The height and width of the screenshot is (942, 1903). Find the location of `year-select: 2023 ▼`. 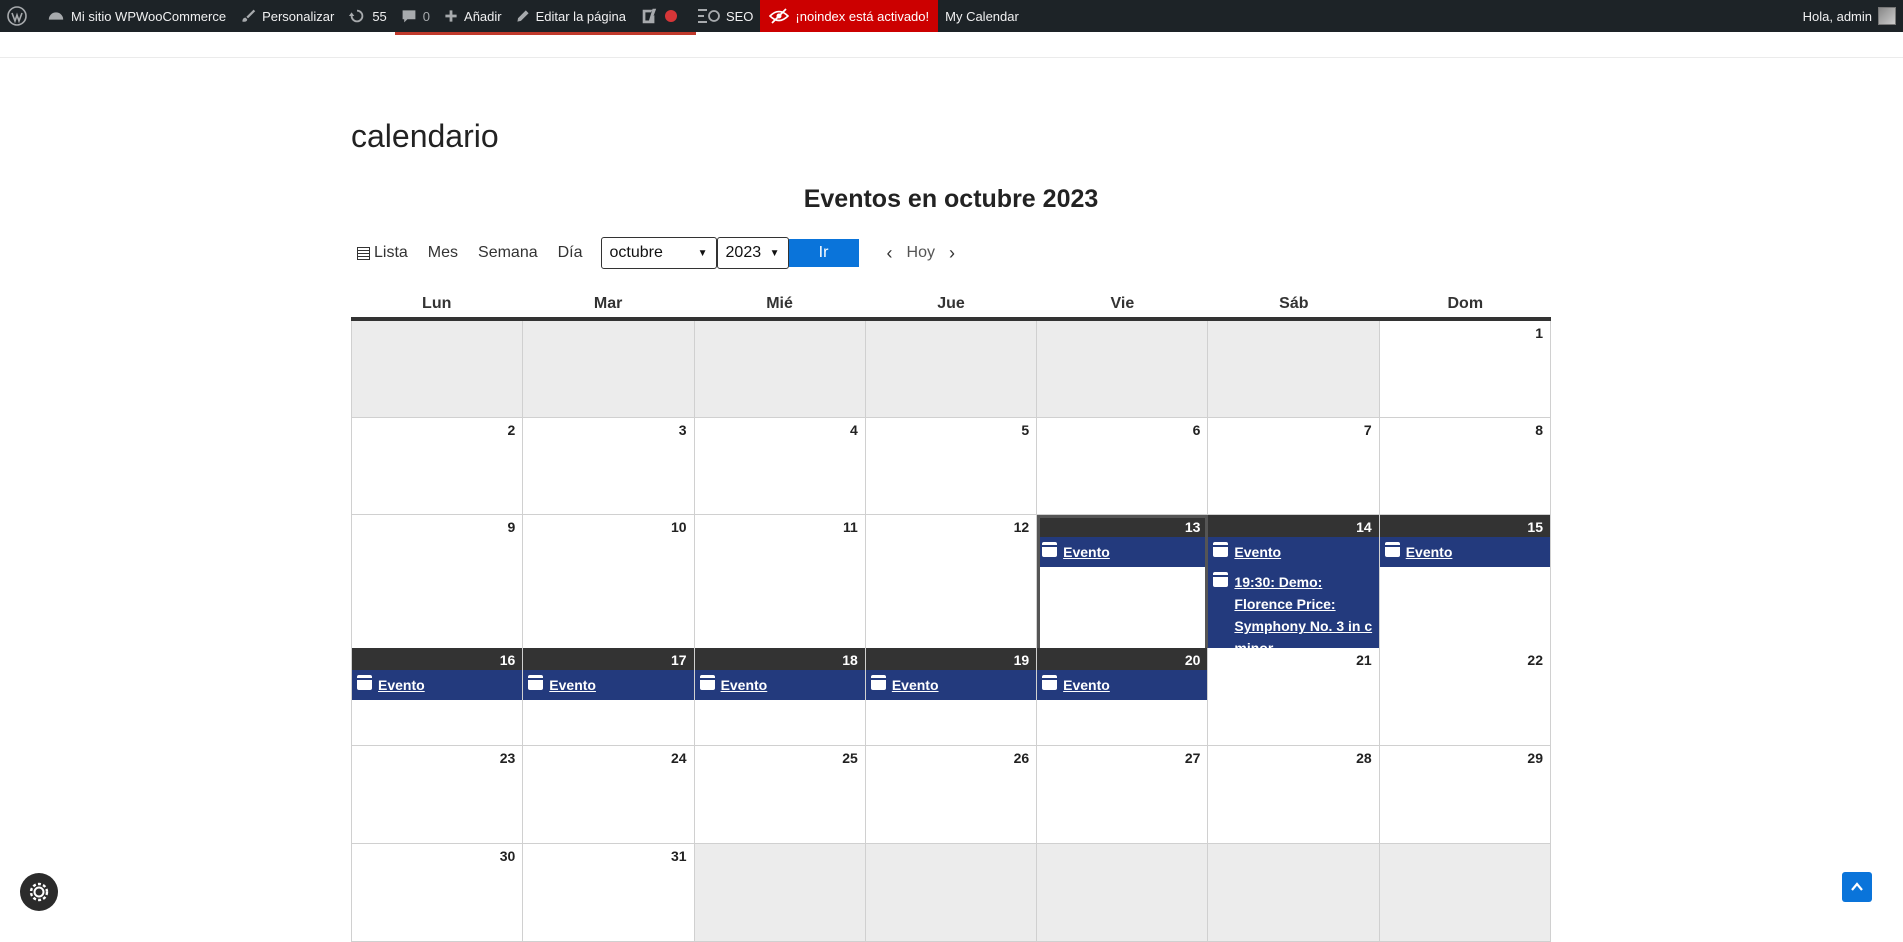

year-select: 2023 ▼ is located at coordinates (752, 253).